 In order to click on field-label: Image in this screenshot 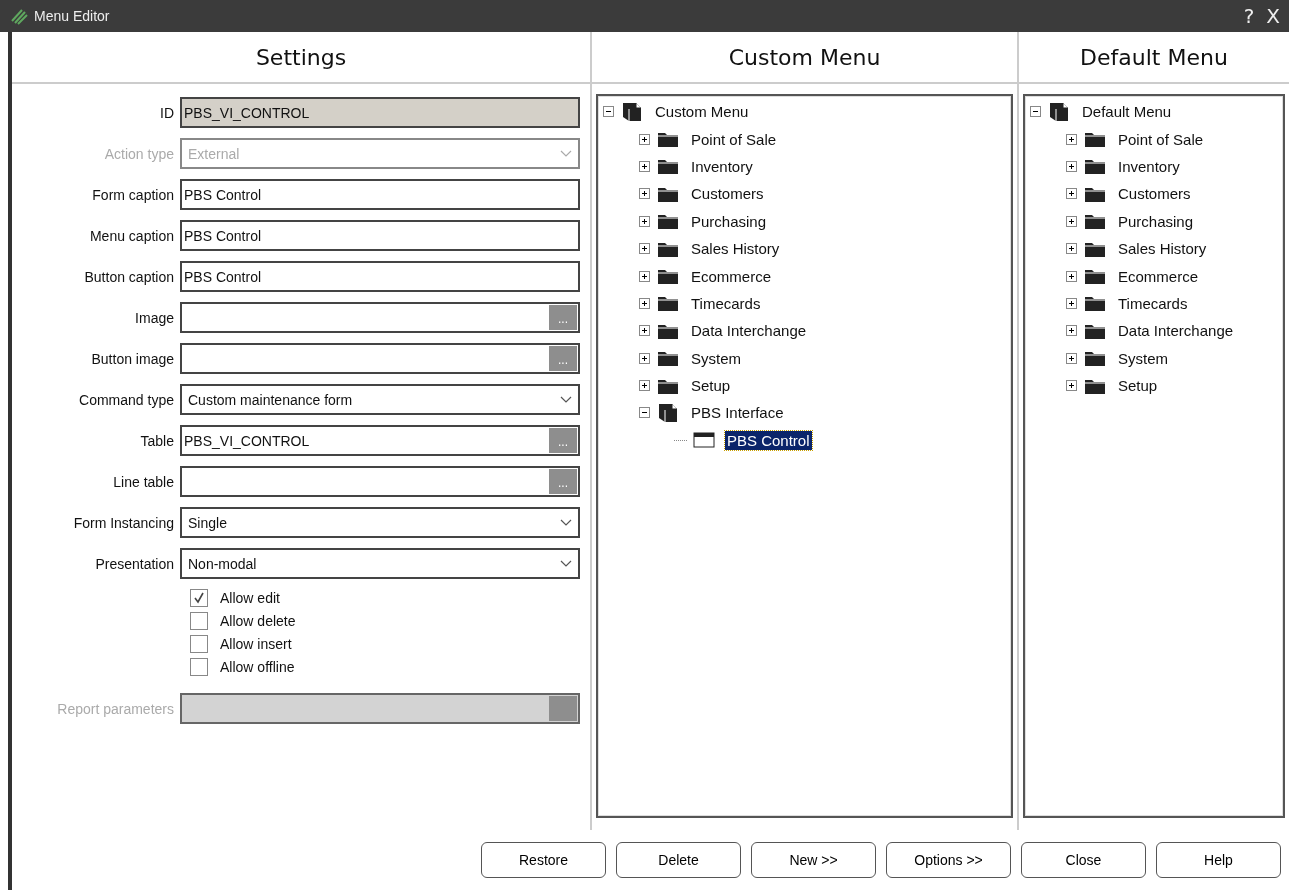, I will do `click(154, 317)`.